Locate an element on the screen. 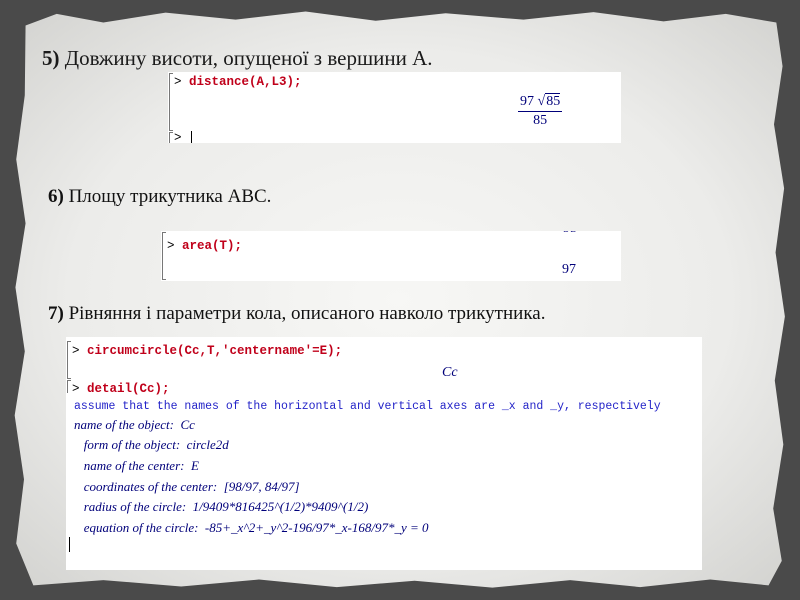 Image resolution: width=800 pixels, height=600 pixels. command-line: > area(T); is located at coordinates (204, 246).